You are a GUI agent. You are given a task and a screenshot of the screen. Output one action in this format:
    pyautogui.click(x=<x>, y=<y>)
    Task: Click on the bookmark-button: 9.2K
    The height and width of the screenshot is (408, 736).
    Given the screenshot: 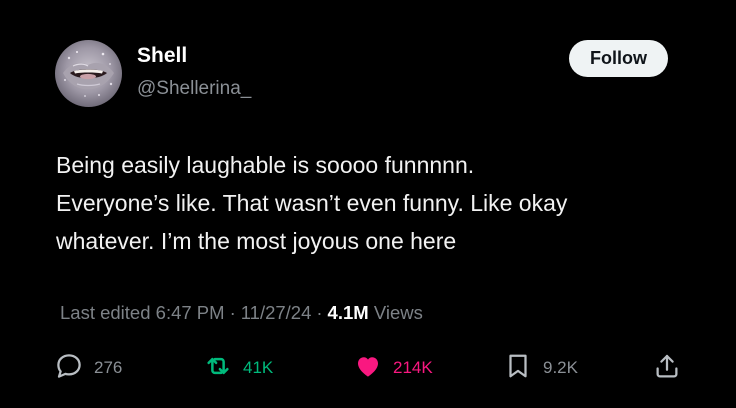 What is the action you would take?
    pyautogui.click(x=540, y=368)
    